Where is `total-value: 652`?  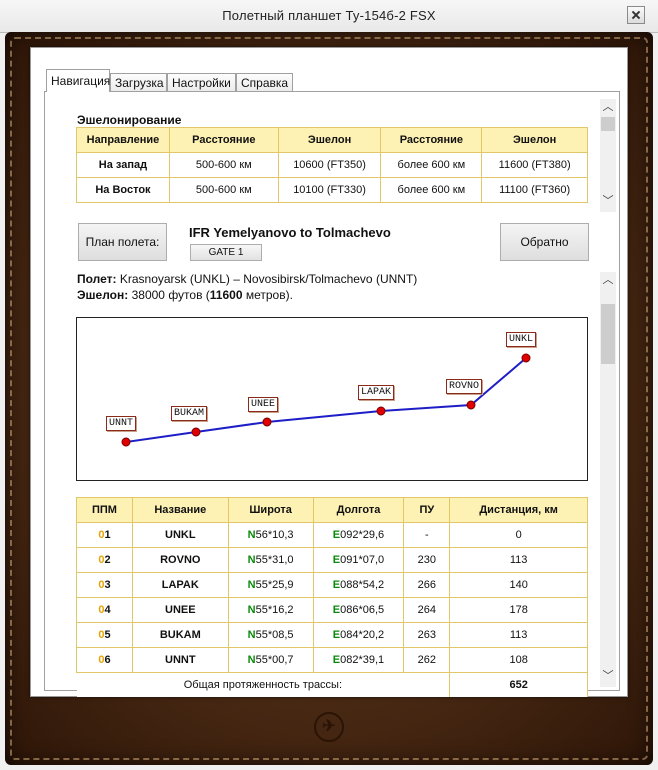 total-value: 652 is located at coordinates (518, 684).